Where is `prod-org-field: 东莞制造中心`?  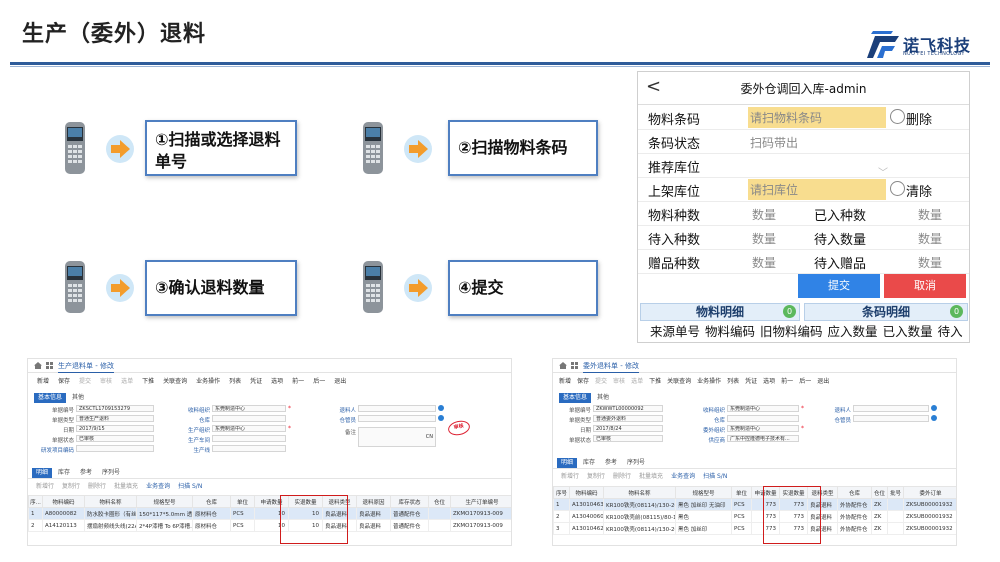
prod-org-field: 东莞制造中心 is located at coordinates (249, 428).